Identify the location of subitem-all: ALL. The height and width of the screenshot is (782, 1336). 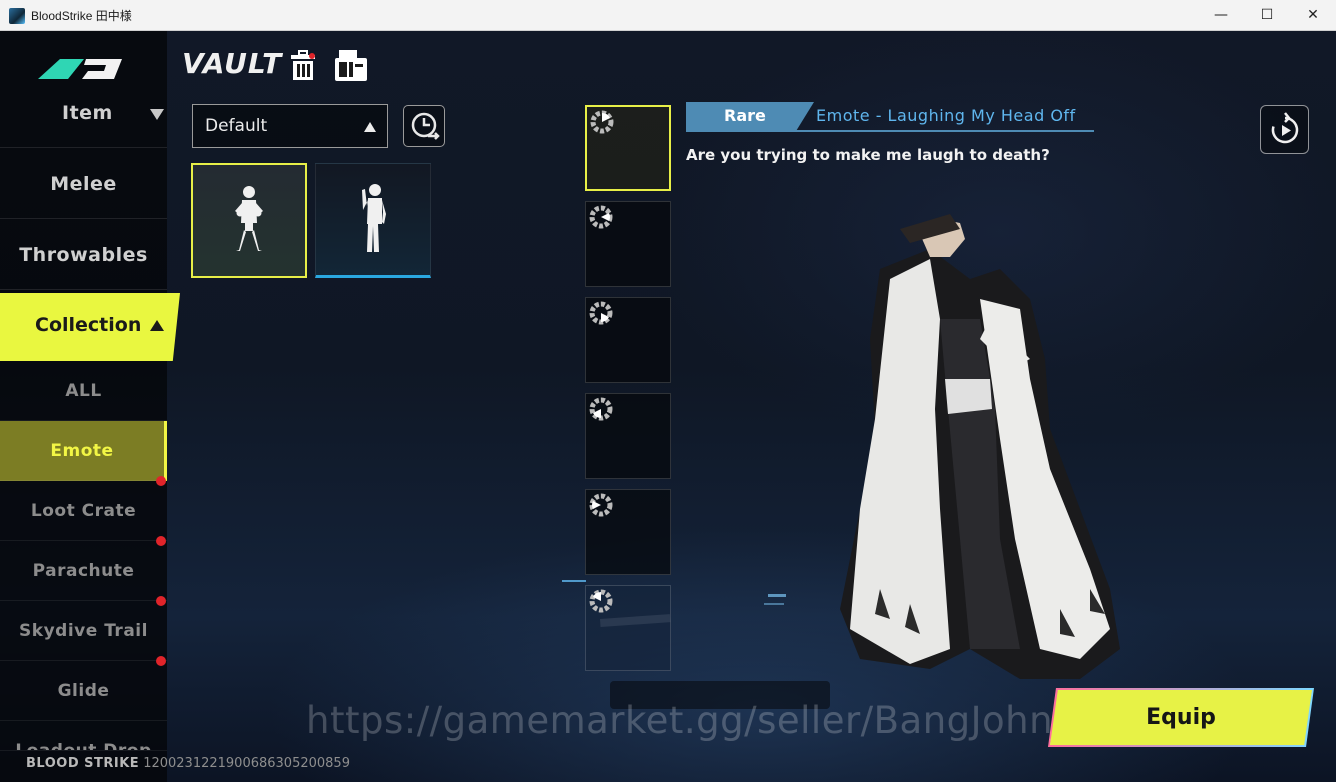
(83, 391).